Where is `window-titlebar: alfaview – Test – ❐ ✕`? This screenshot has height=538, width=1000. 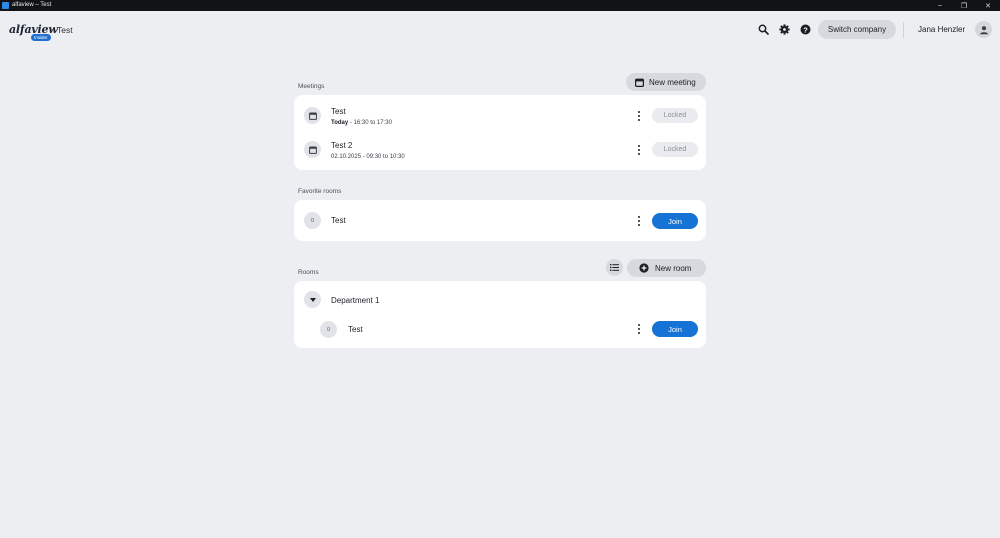
window-titlebar: alfaview – Test – ❐ ✕ is located at coordinates (500, 5).